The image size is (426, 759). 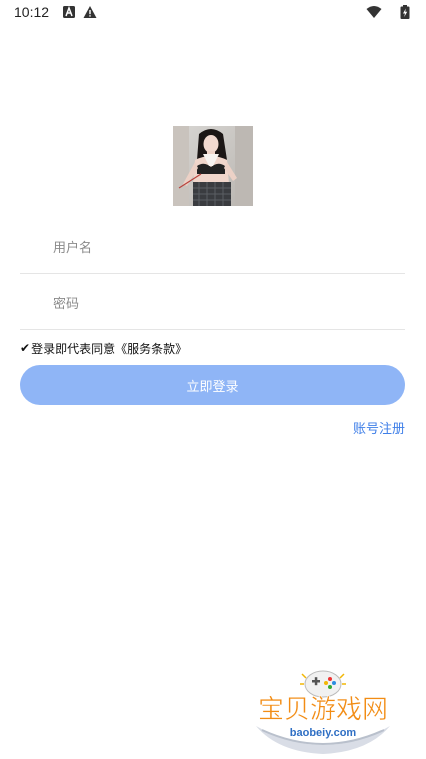 I want to click on watermark-brand: 宝贝游戏网, so click(x=323, y=710).